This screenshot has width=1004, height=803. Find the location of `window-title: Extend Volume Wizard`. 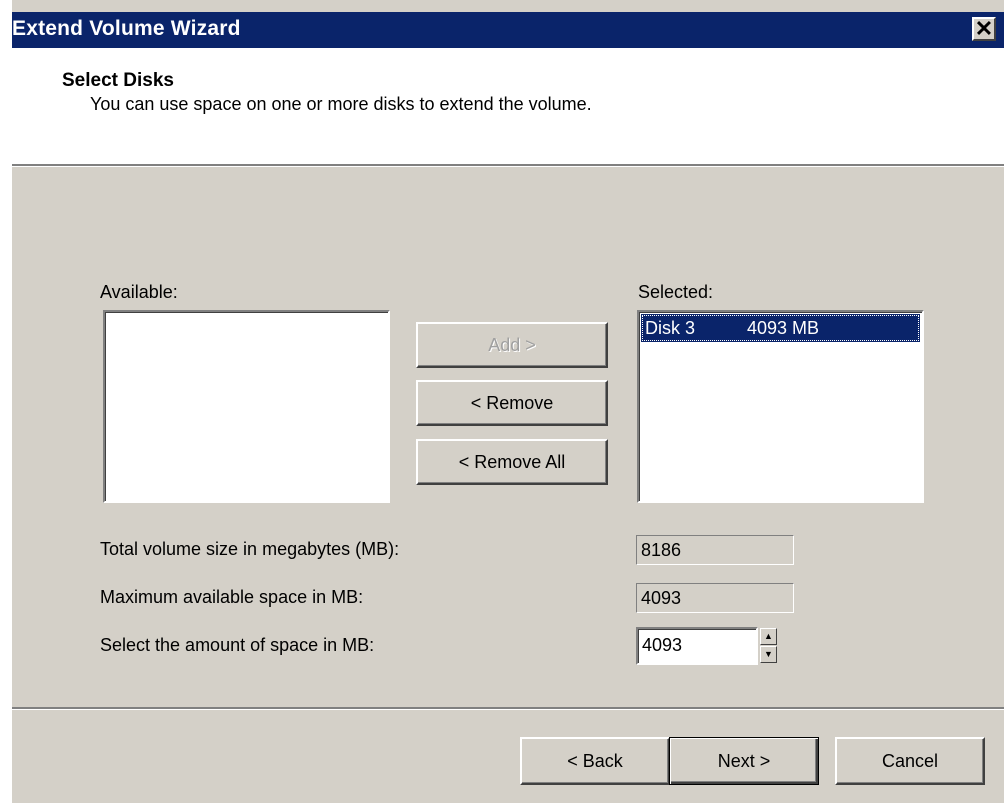

window-title: Extend Volume Wizard is located at coordinates (126, 28).